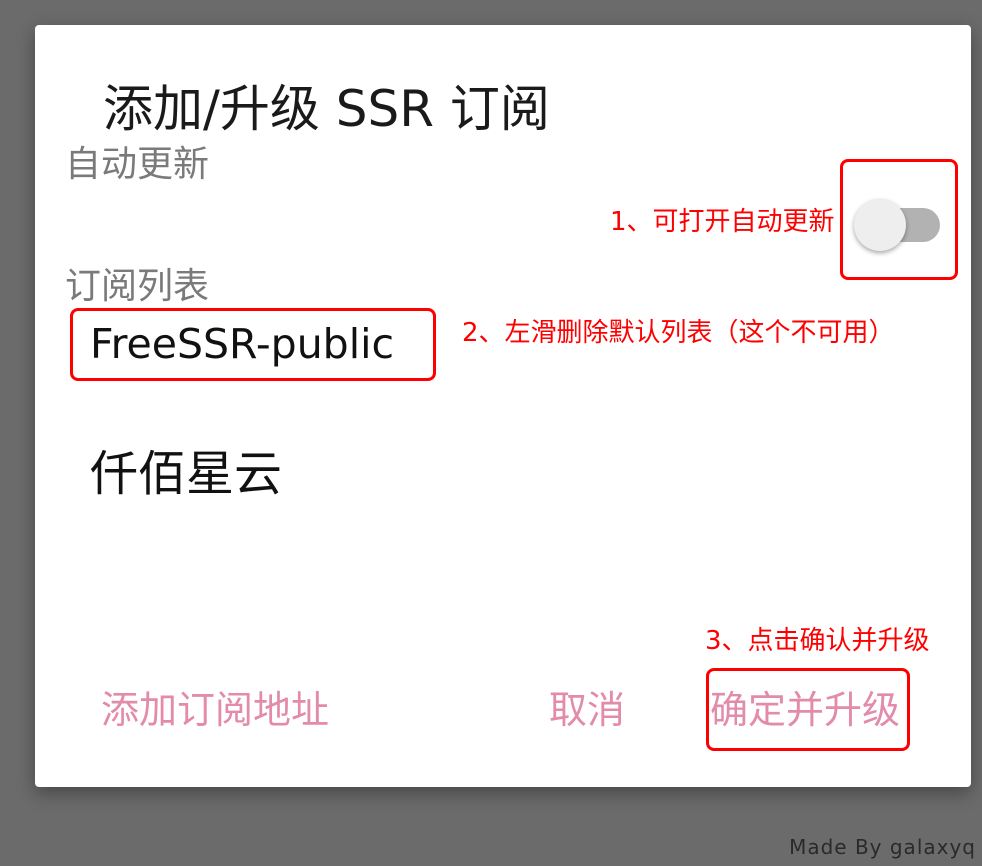 The width and height of the screenshot is (982, 866). Describe the element at coordinates (215, 710) in the screenshot. I see `add-subscription-button: 添加订阅地址` at that location.